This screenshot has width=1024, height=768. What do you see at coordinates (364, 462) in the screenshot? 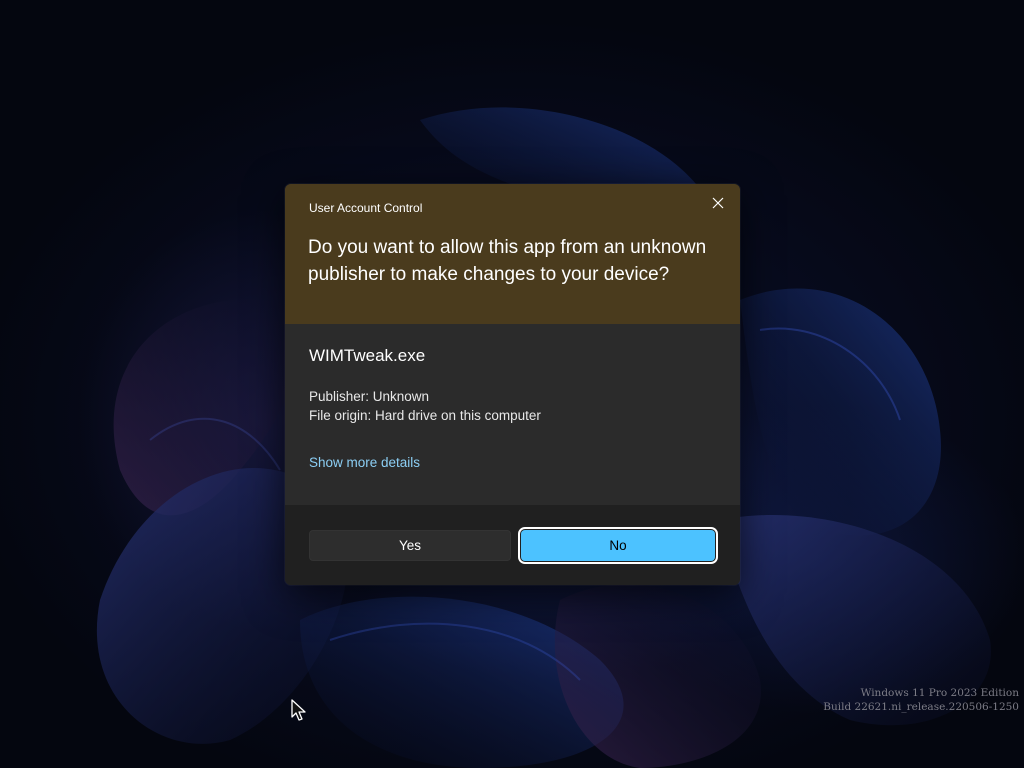
I see `show-more-details-link: Show more details` at bounding box center [364, 462].